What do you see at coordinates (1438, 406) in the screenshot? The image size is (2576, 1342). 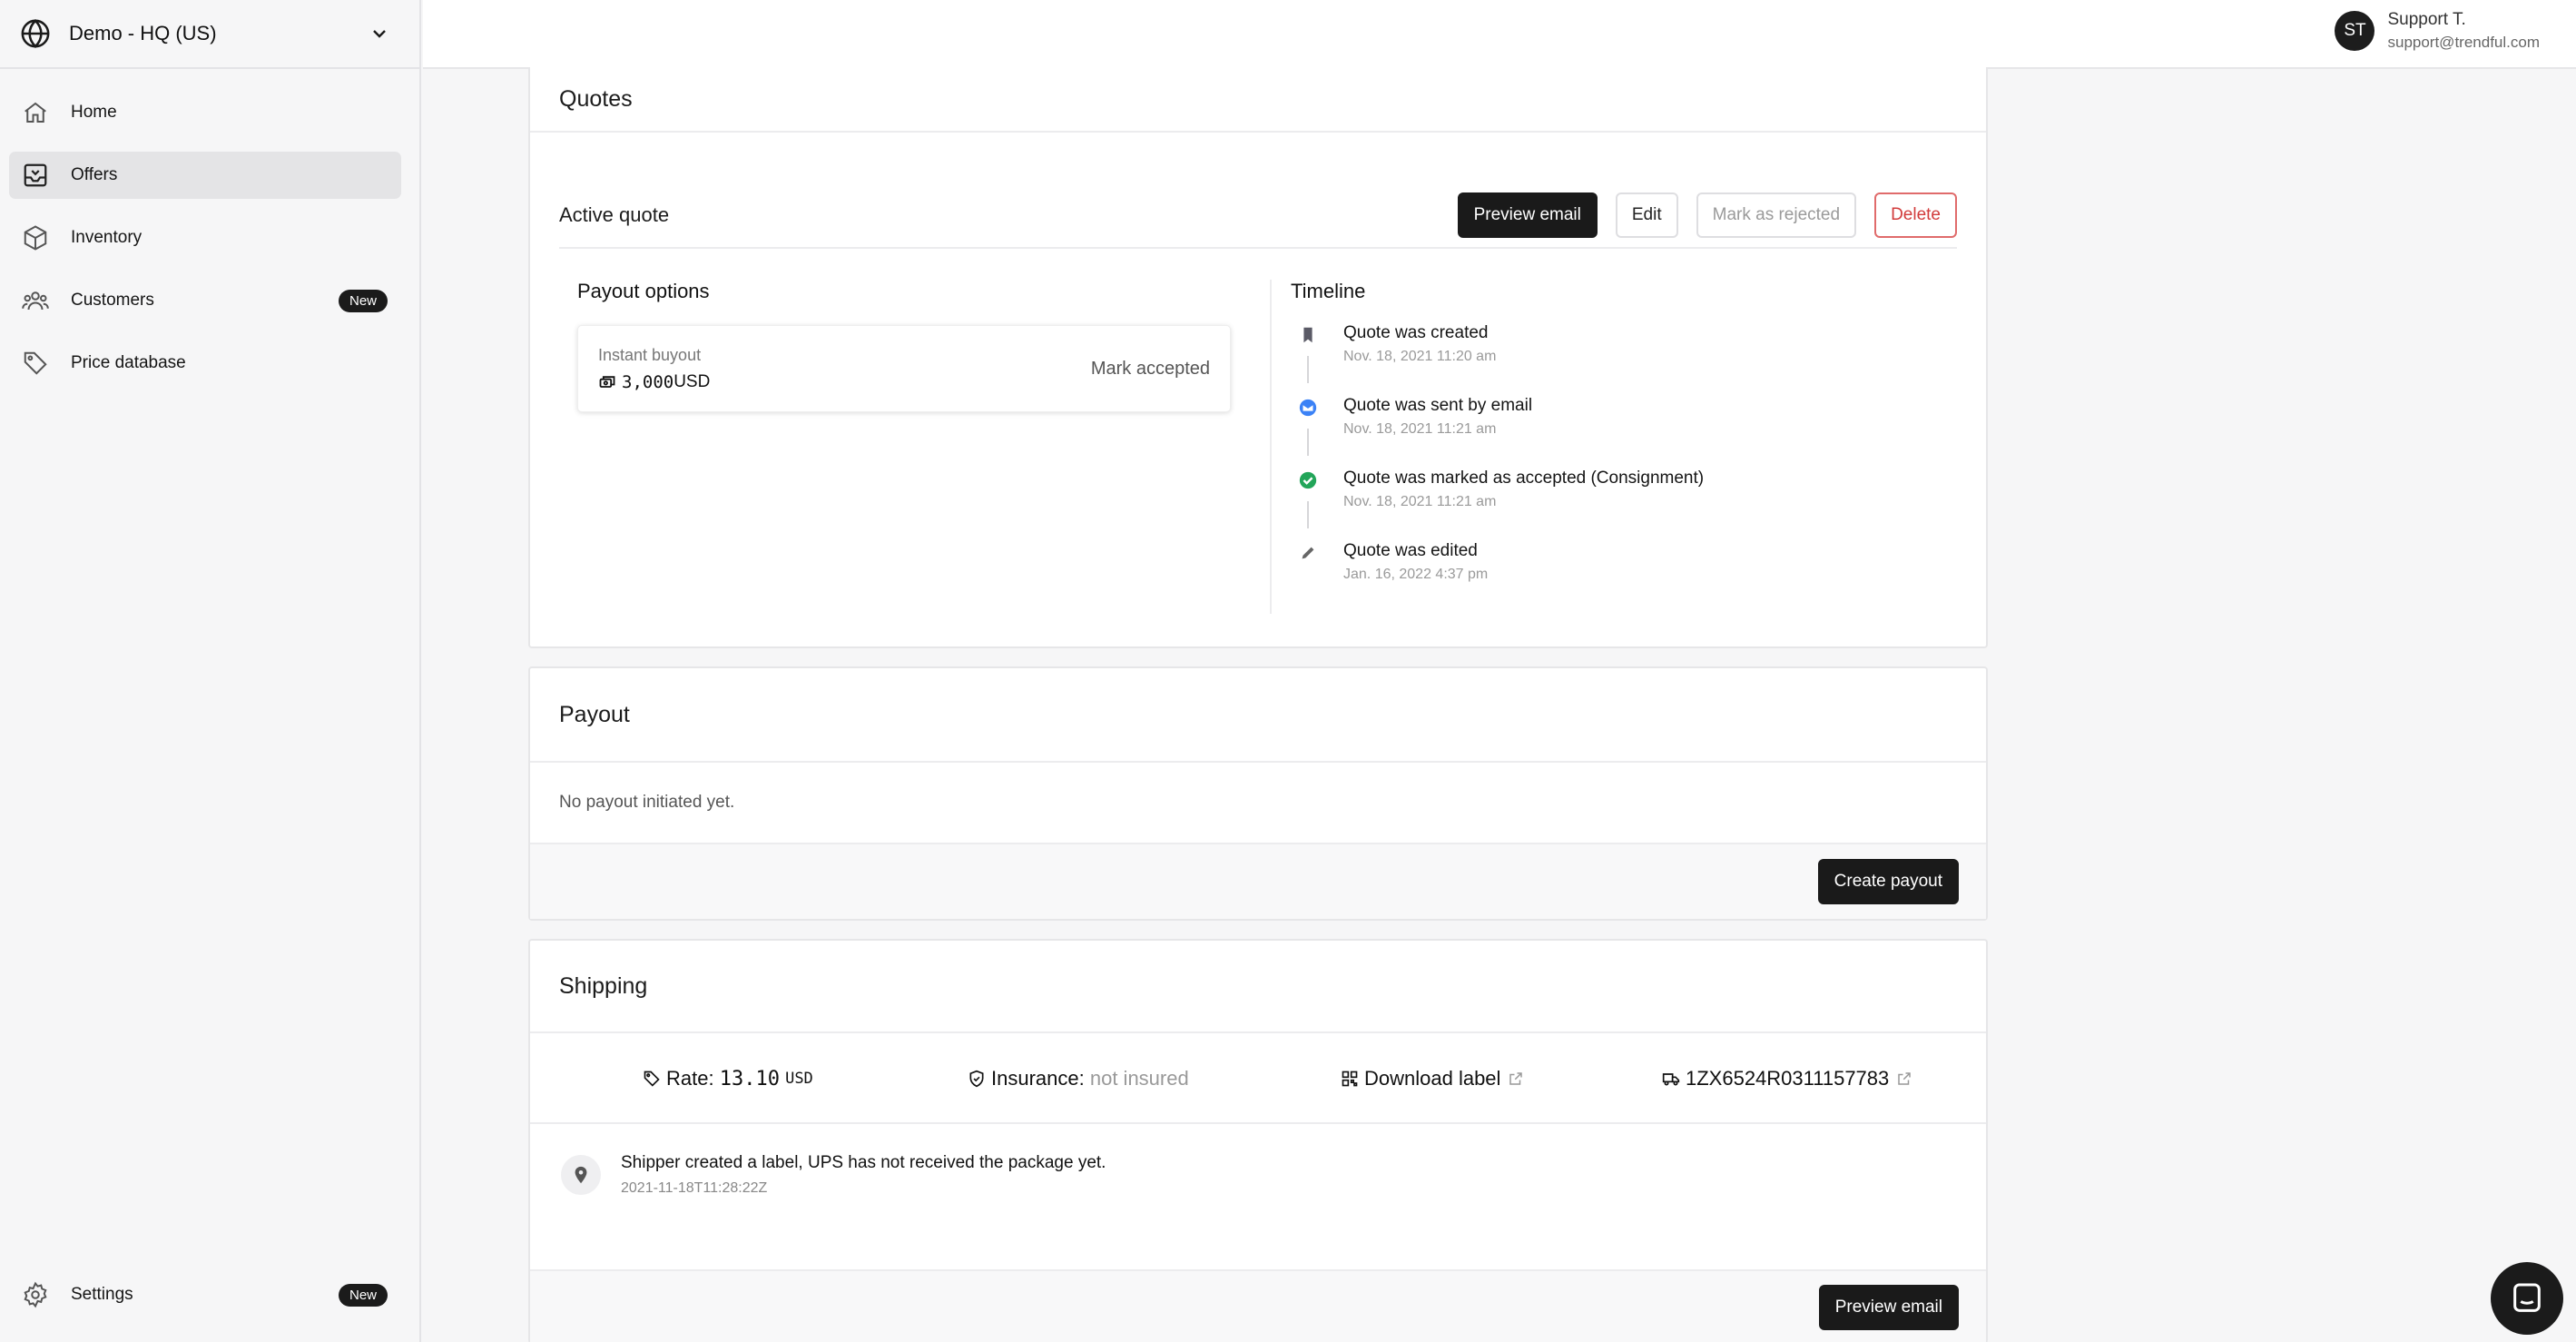 I see `event-title: Quote was sent by email` at bounding box center [1438, 406].